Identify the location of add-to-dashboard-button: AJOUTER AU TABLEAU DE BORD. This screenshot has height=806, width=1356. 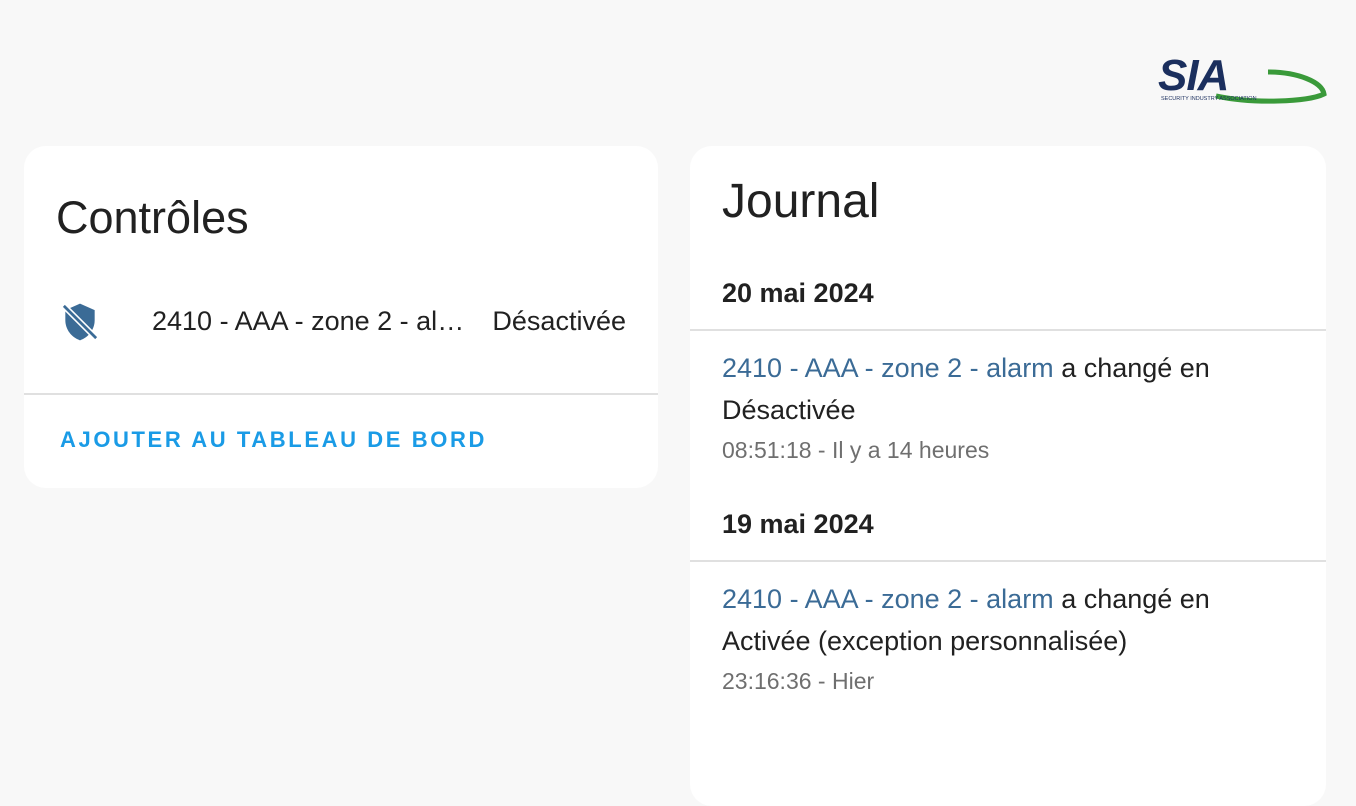
(273, 440).